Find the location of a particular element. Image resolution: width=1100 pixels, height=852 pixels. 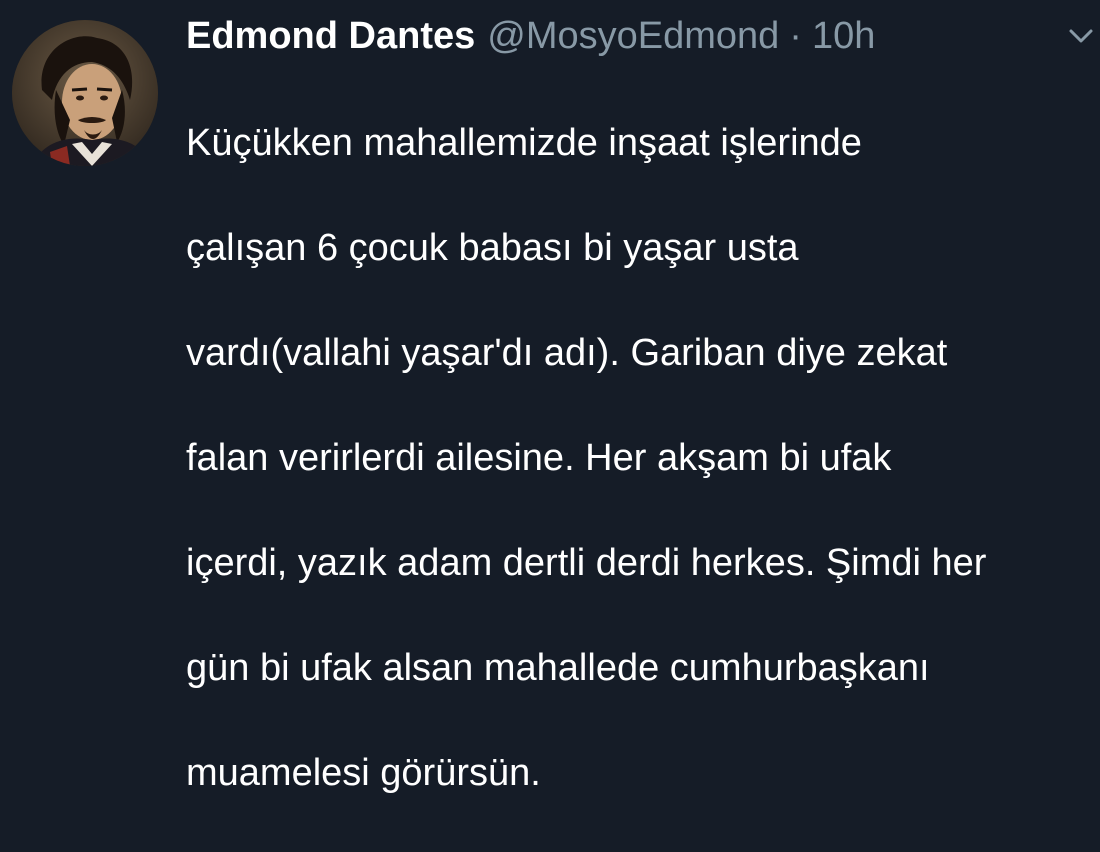

tweet-text-line: çalışan 6 çocuk babası bi yaşar usta is located at coordinates (492, 247).